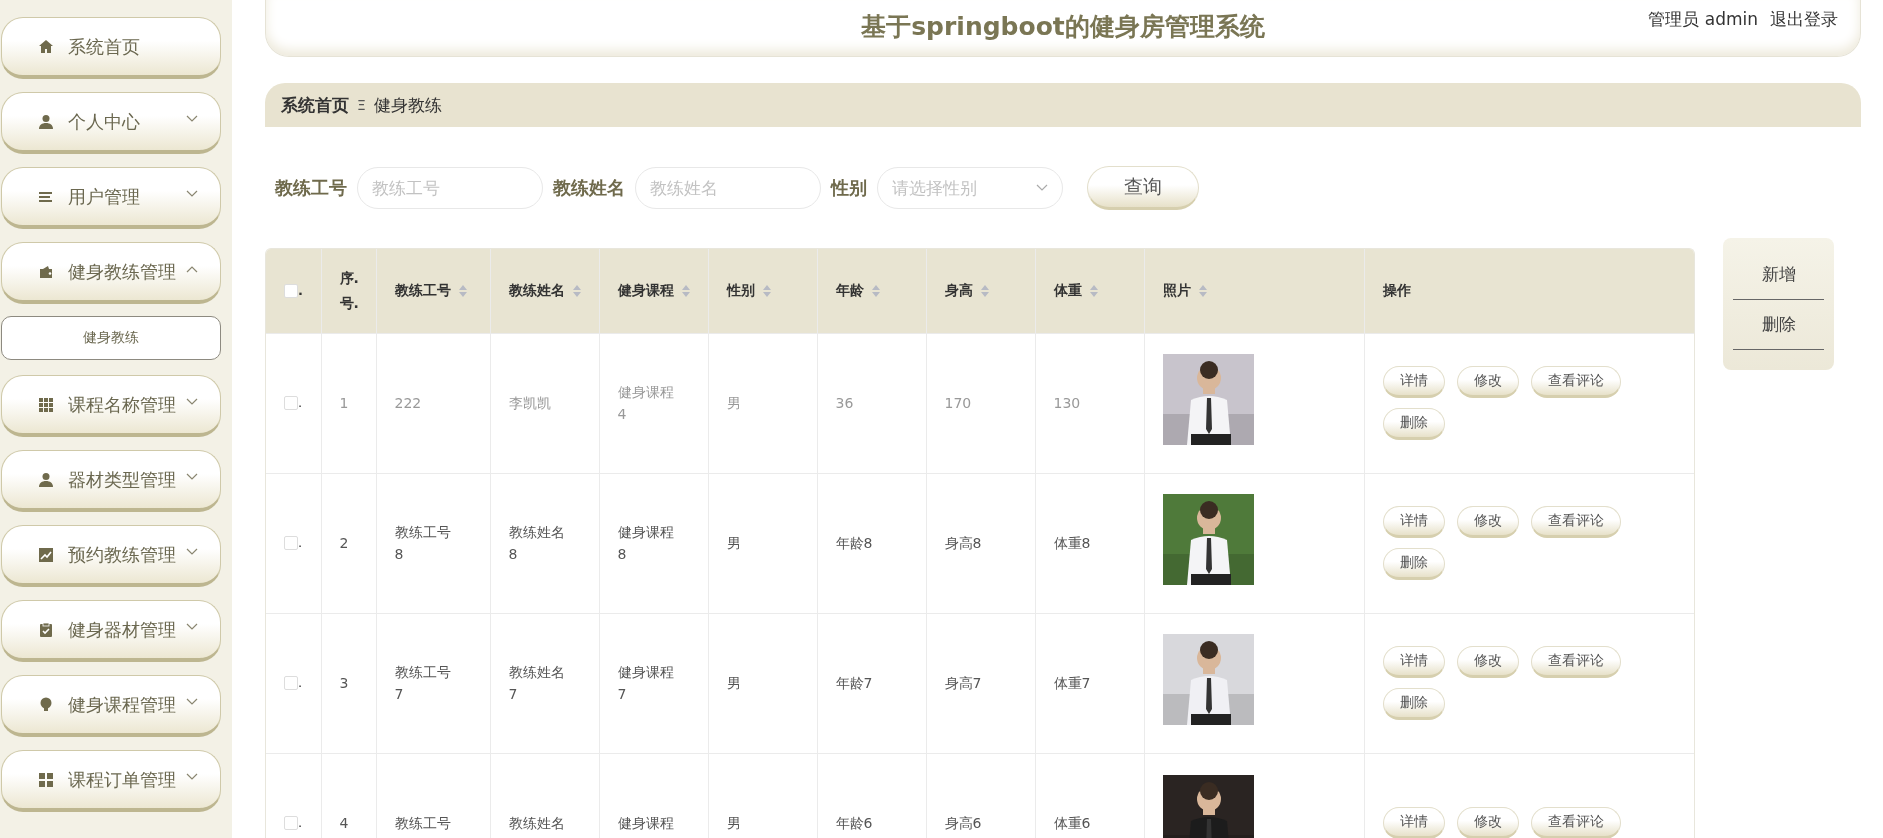 Image resolution: width=1883 pixels, height=838 pixels. I want to click on chevron-down-icon, so click(1042, 188).